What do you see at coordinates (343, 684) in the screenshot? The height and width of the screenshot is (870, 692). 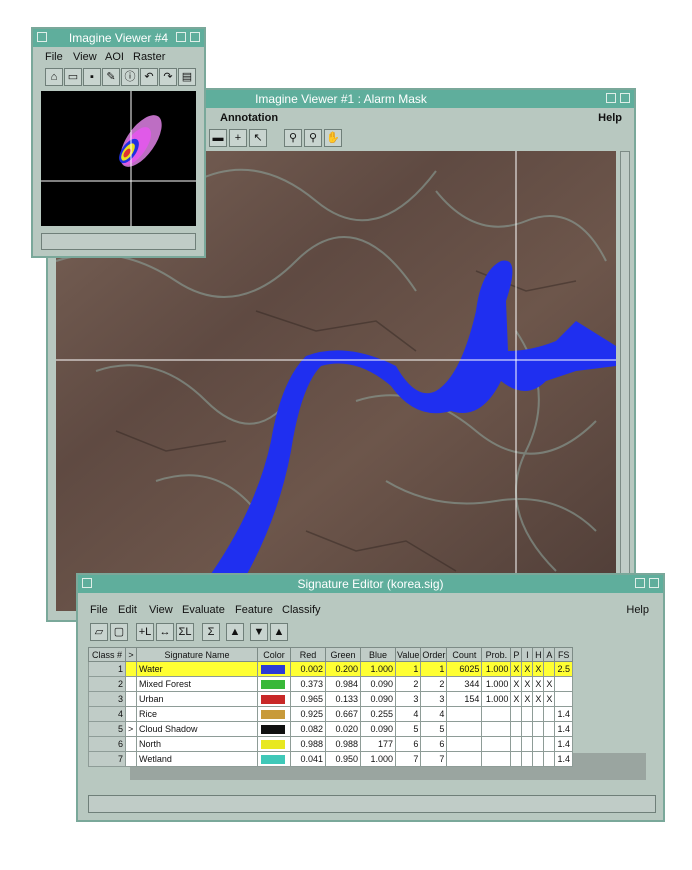 I see `cell-green: 0.984` at bounding box center [343, 684].